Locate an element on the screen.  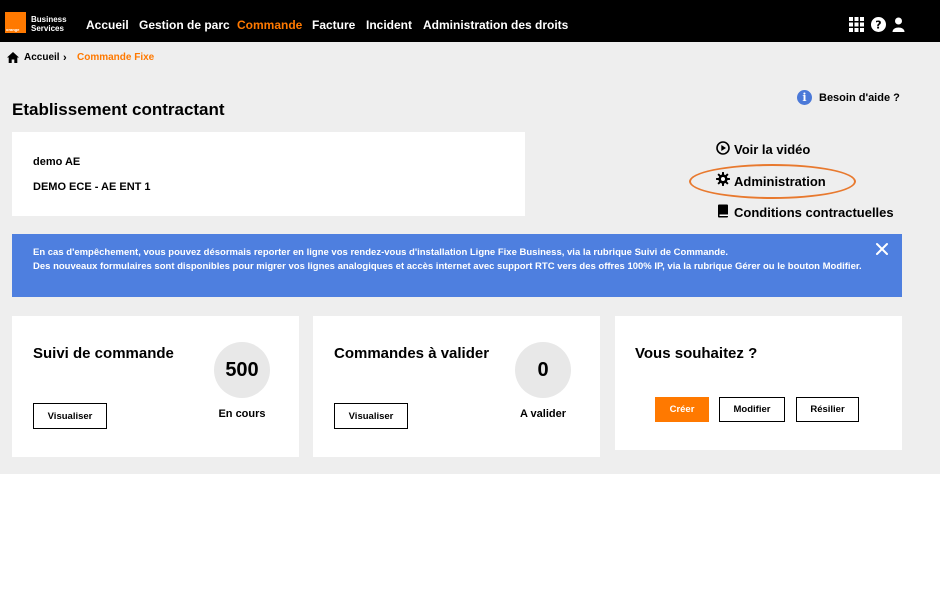
vous-souhaitez-title: Vous souhaitez ? is located at coordinates (696, 353).